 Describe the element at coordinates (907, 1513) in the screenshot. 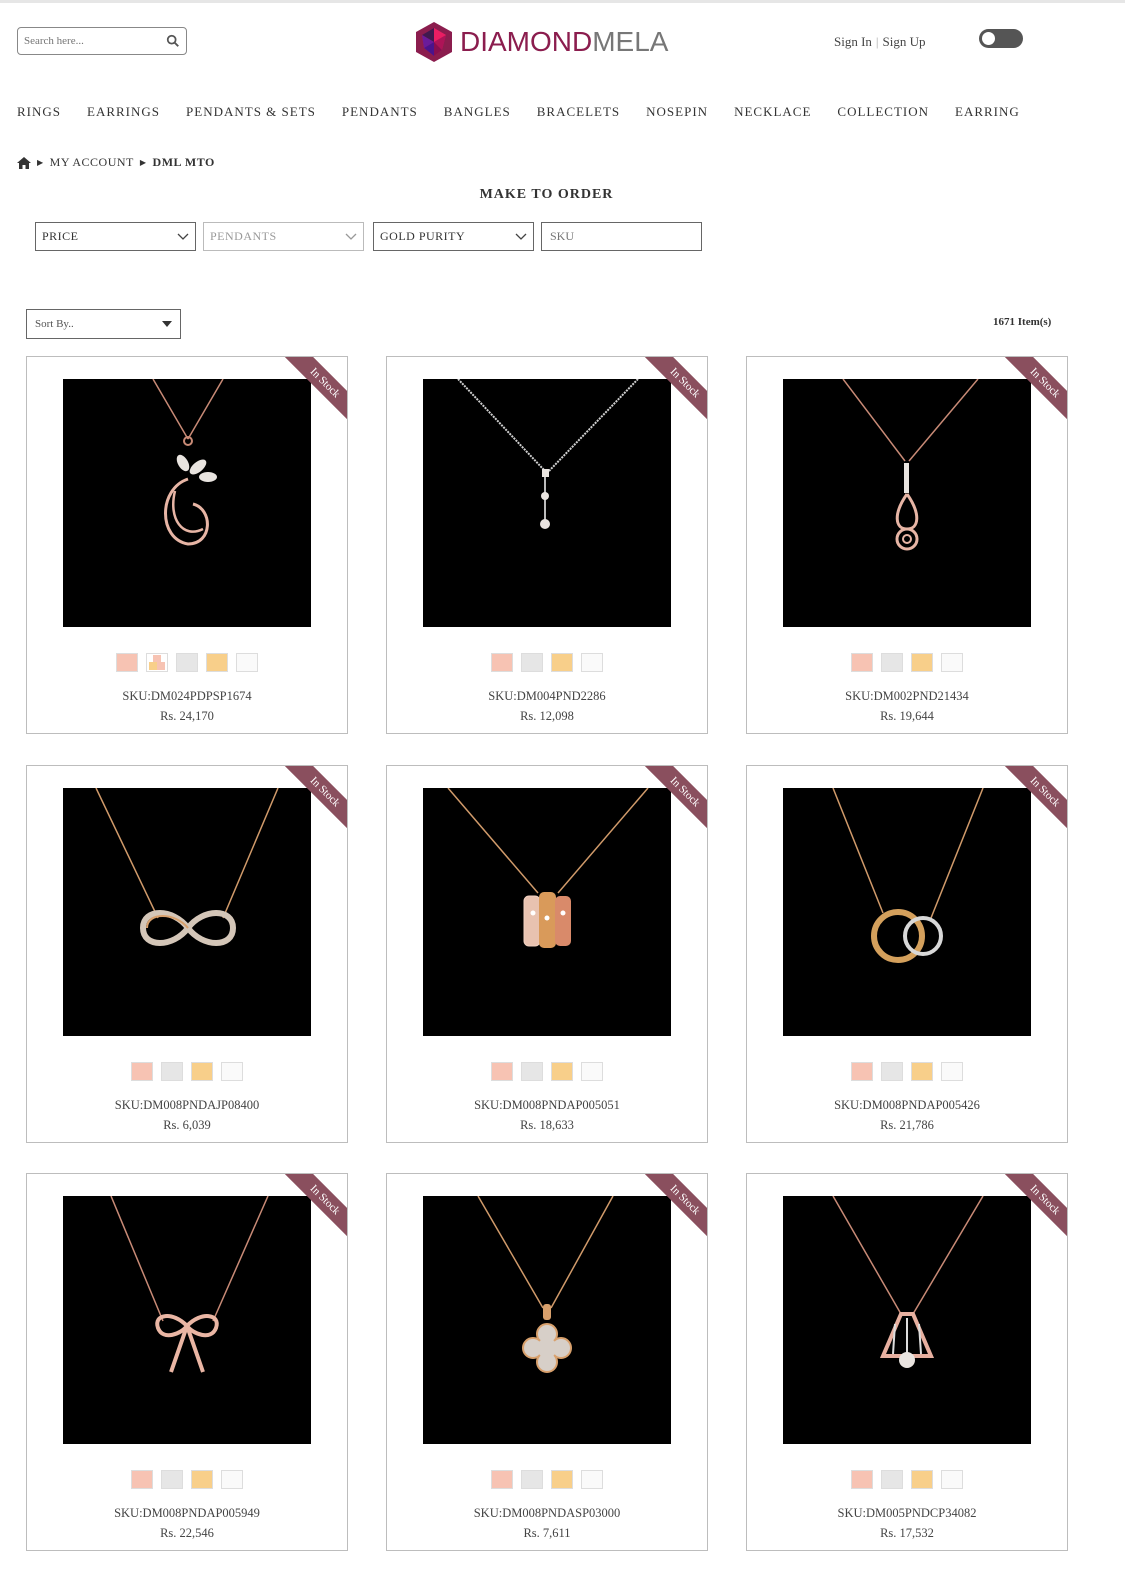

I see `product-sku: SKU:DM005PNDCP34082` at that location.